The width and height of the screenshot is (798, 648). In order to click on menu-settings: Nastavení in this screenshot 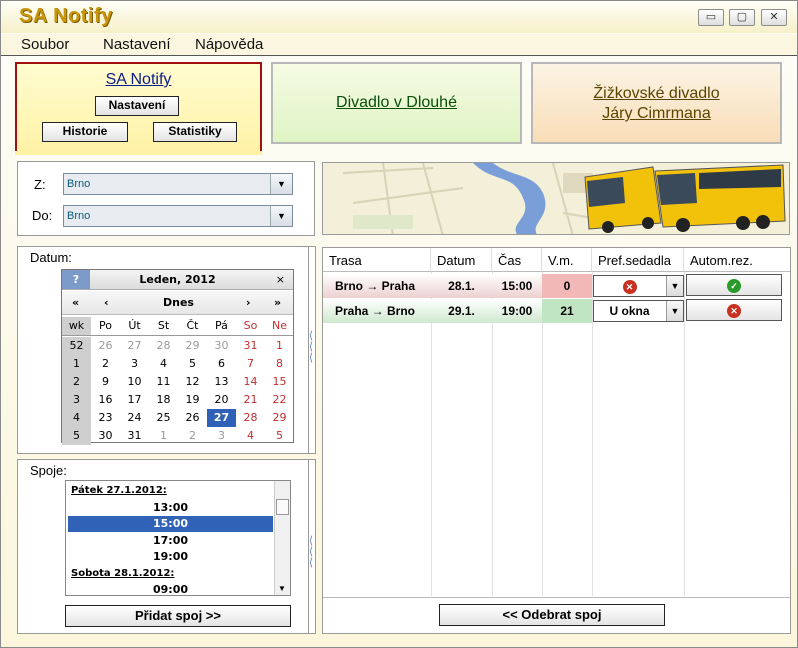, I will do `click(137, 44)`.